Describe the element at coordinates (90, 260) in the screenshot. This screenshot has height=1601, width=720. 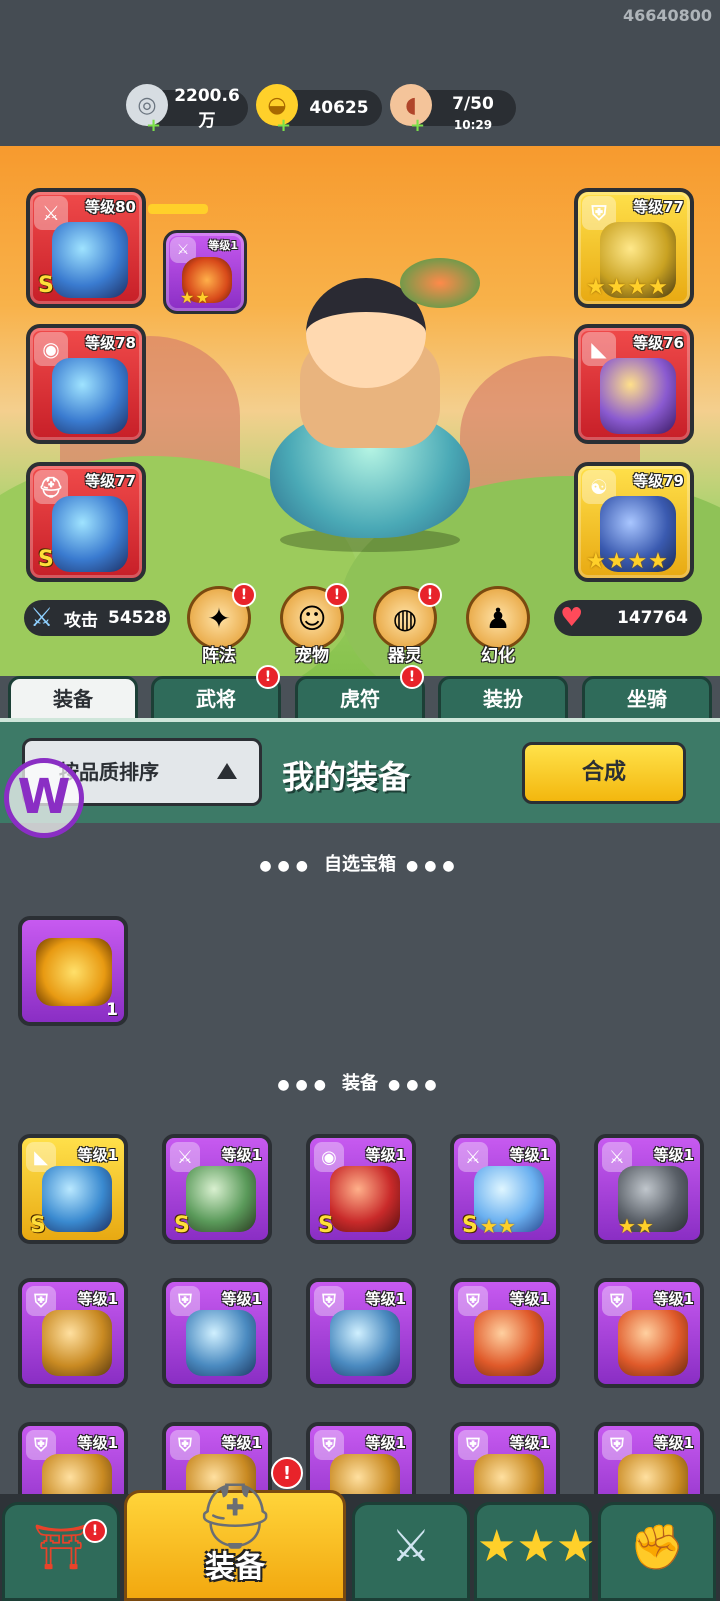
I see `weapon-item-icon` at that location.